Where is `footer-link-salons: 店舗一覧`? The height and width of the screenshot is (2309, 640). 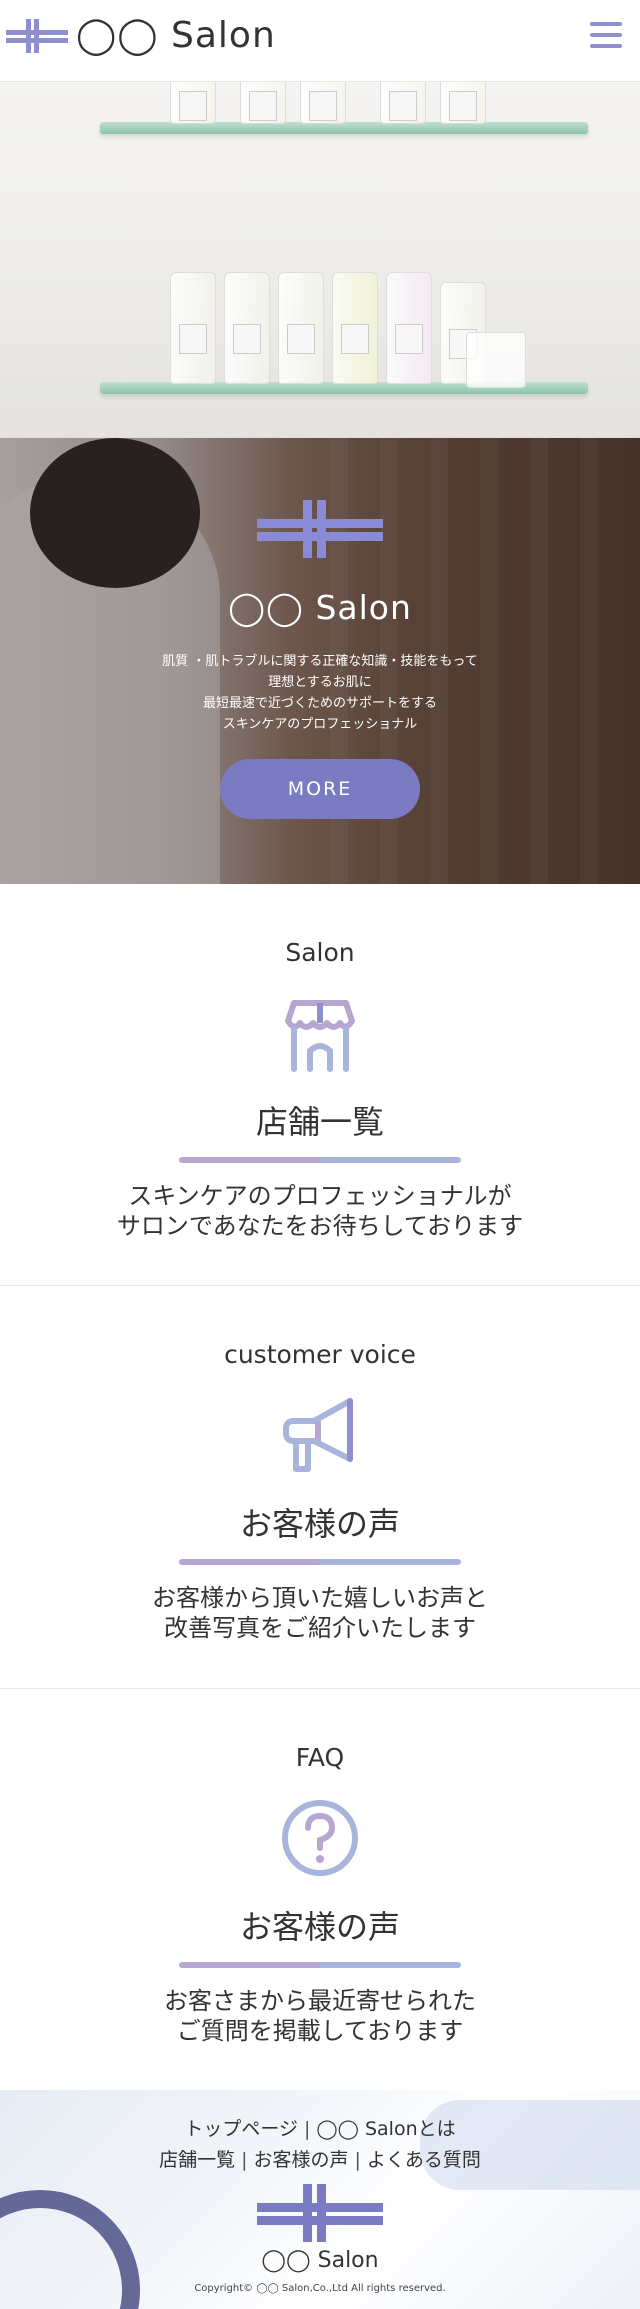 footer-link-salons: 店舗一覧 is located at coordinates (197, 2160).